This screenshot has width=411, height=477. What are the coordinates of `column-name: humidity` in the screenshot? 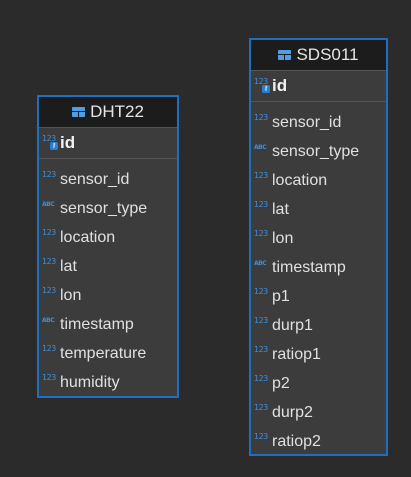 It's located at (90, 382).